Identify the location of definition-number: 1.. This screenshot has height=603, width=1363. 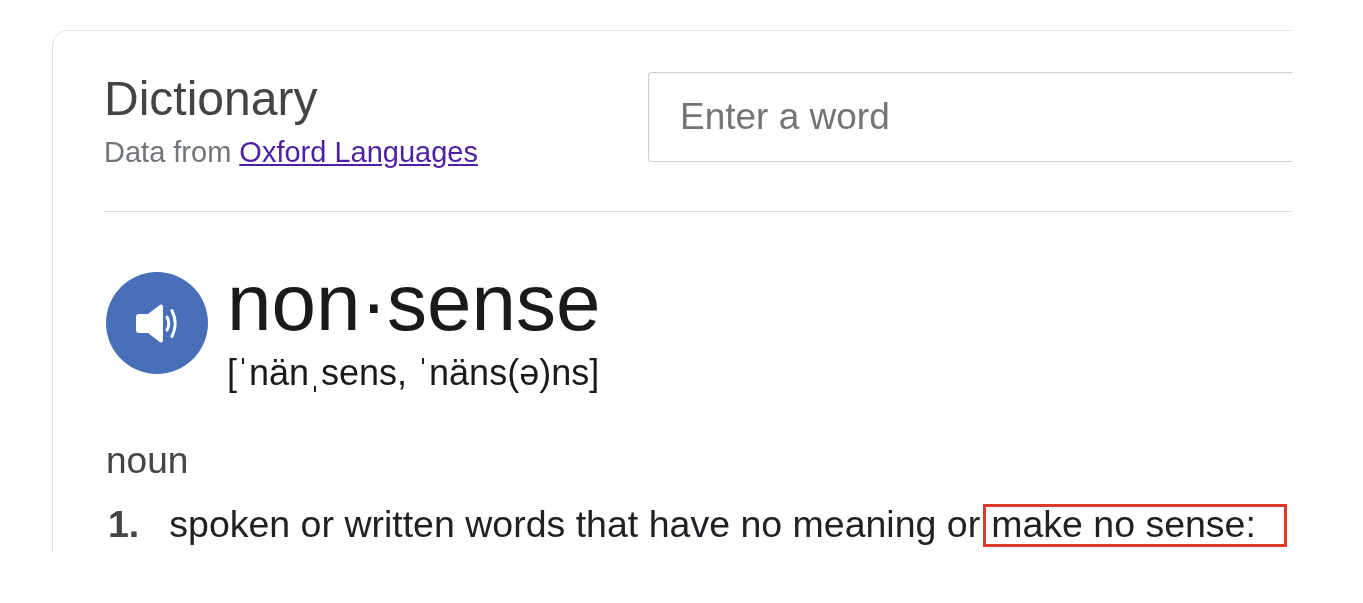
(124, 524).